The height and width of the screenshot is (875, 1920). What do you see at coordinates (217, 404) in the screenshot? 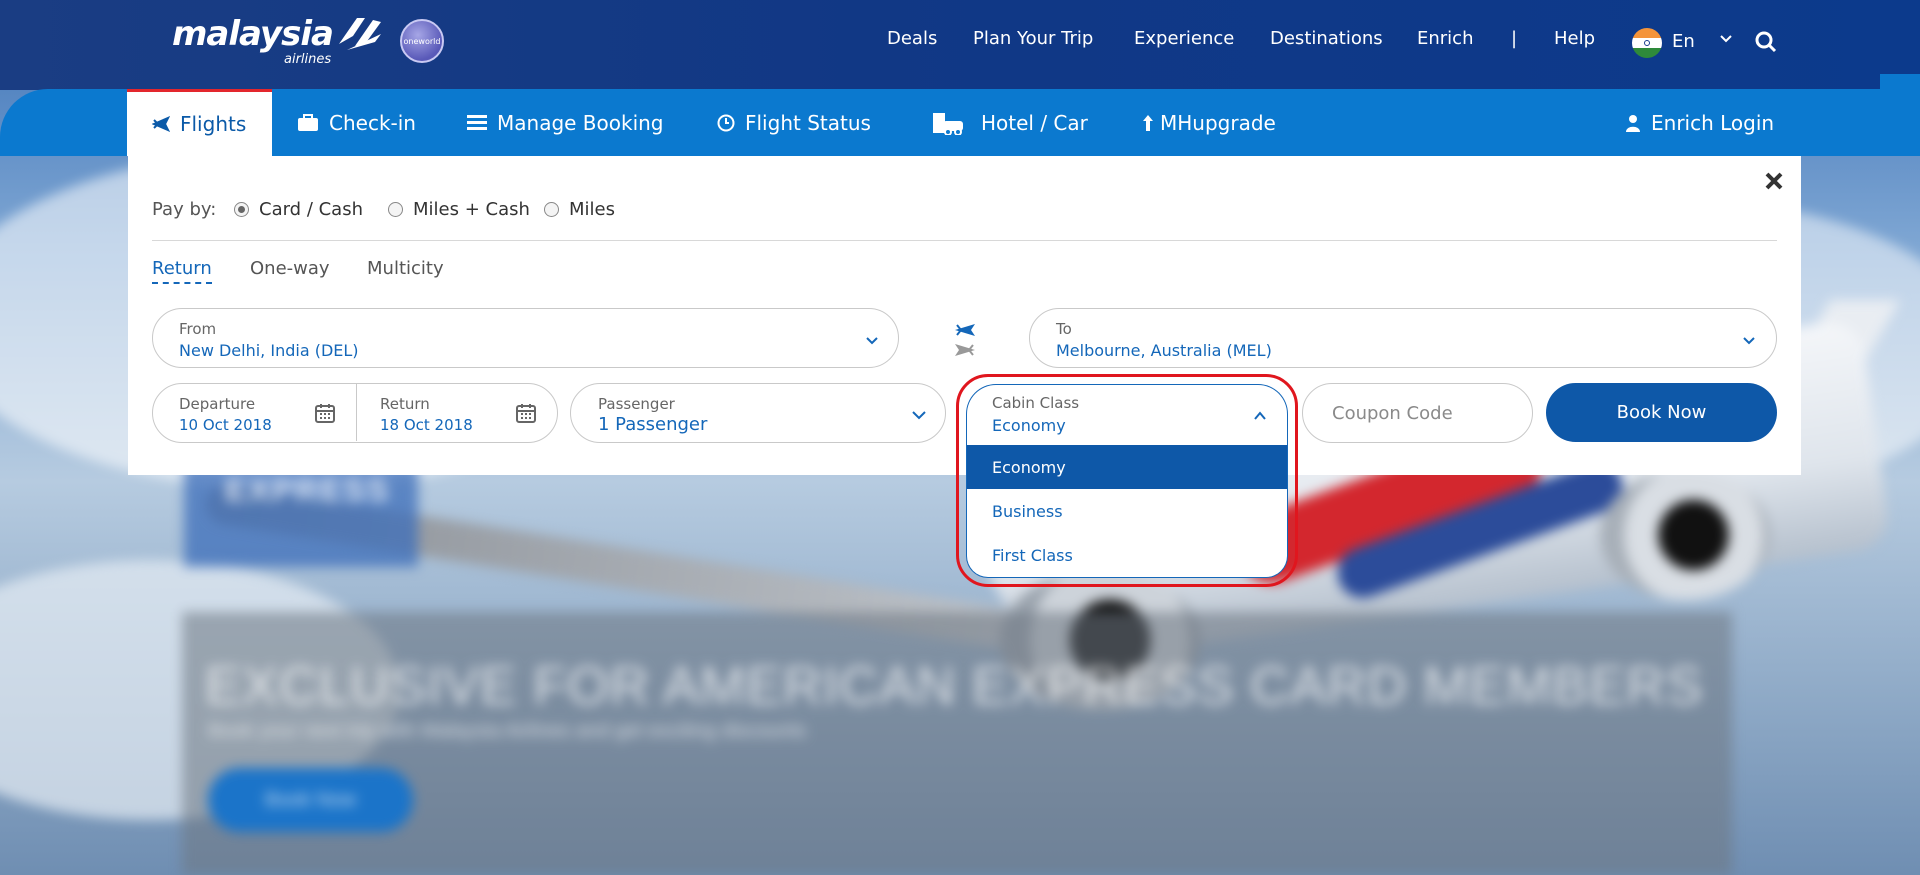
I see `departure-label: Departure` at bounding box center [217, 404].